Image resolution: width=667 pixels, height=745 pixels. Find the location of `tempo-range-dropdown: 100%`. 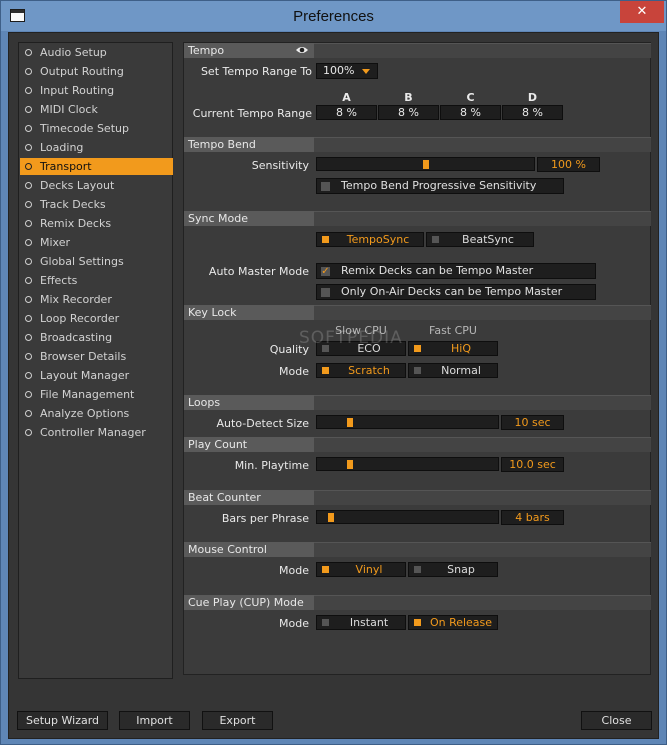

tempo-range-dropdown: 100% is located at coordinates (347, 71).